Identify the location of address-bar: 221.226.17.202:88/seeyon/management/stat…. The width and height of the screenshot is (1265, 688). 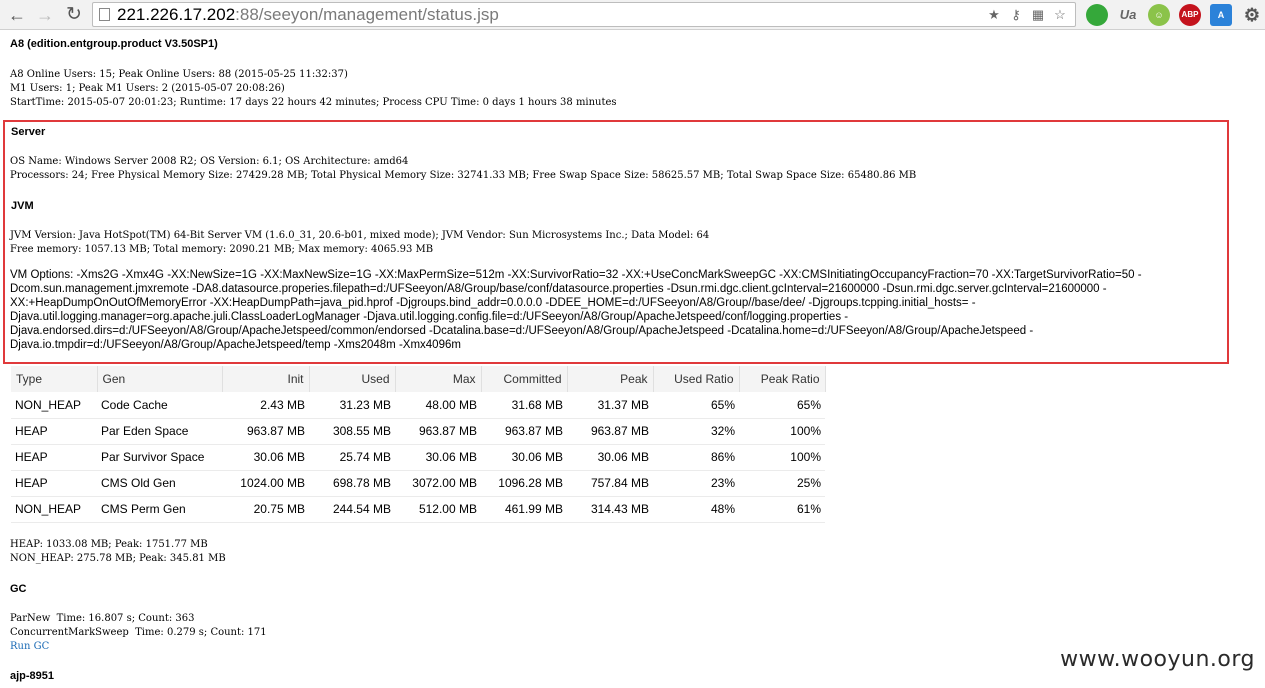
(584, 14).